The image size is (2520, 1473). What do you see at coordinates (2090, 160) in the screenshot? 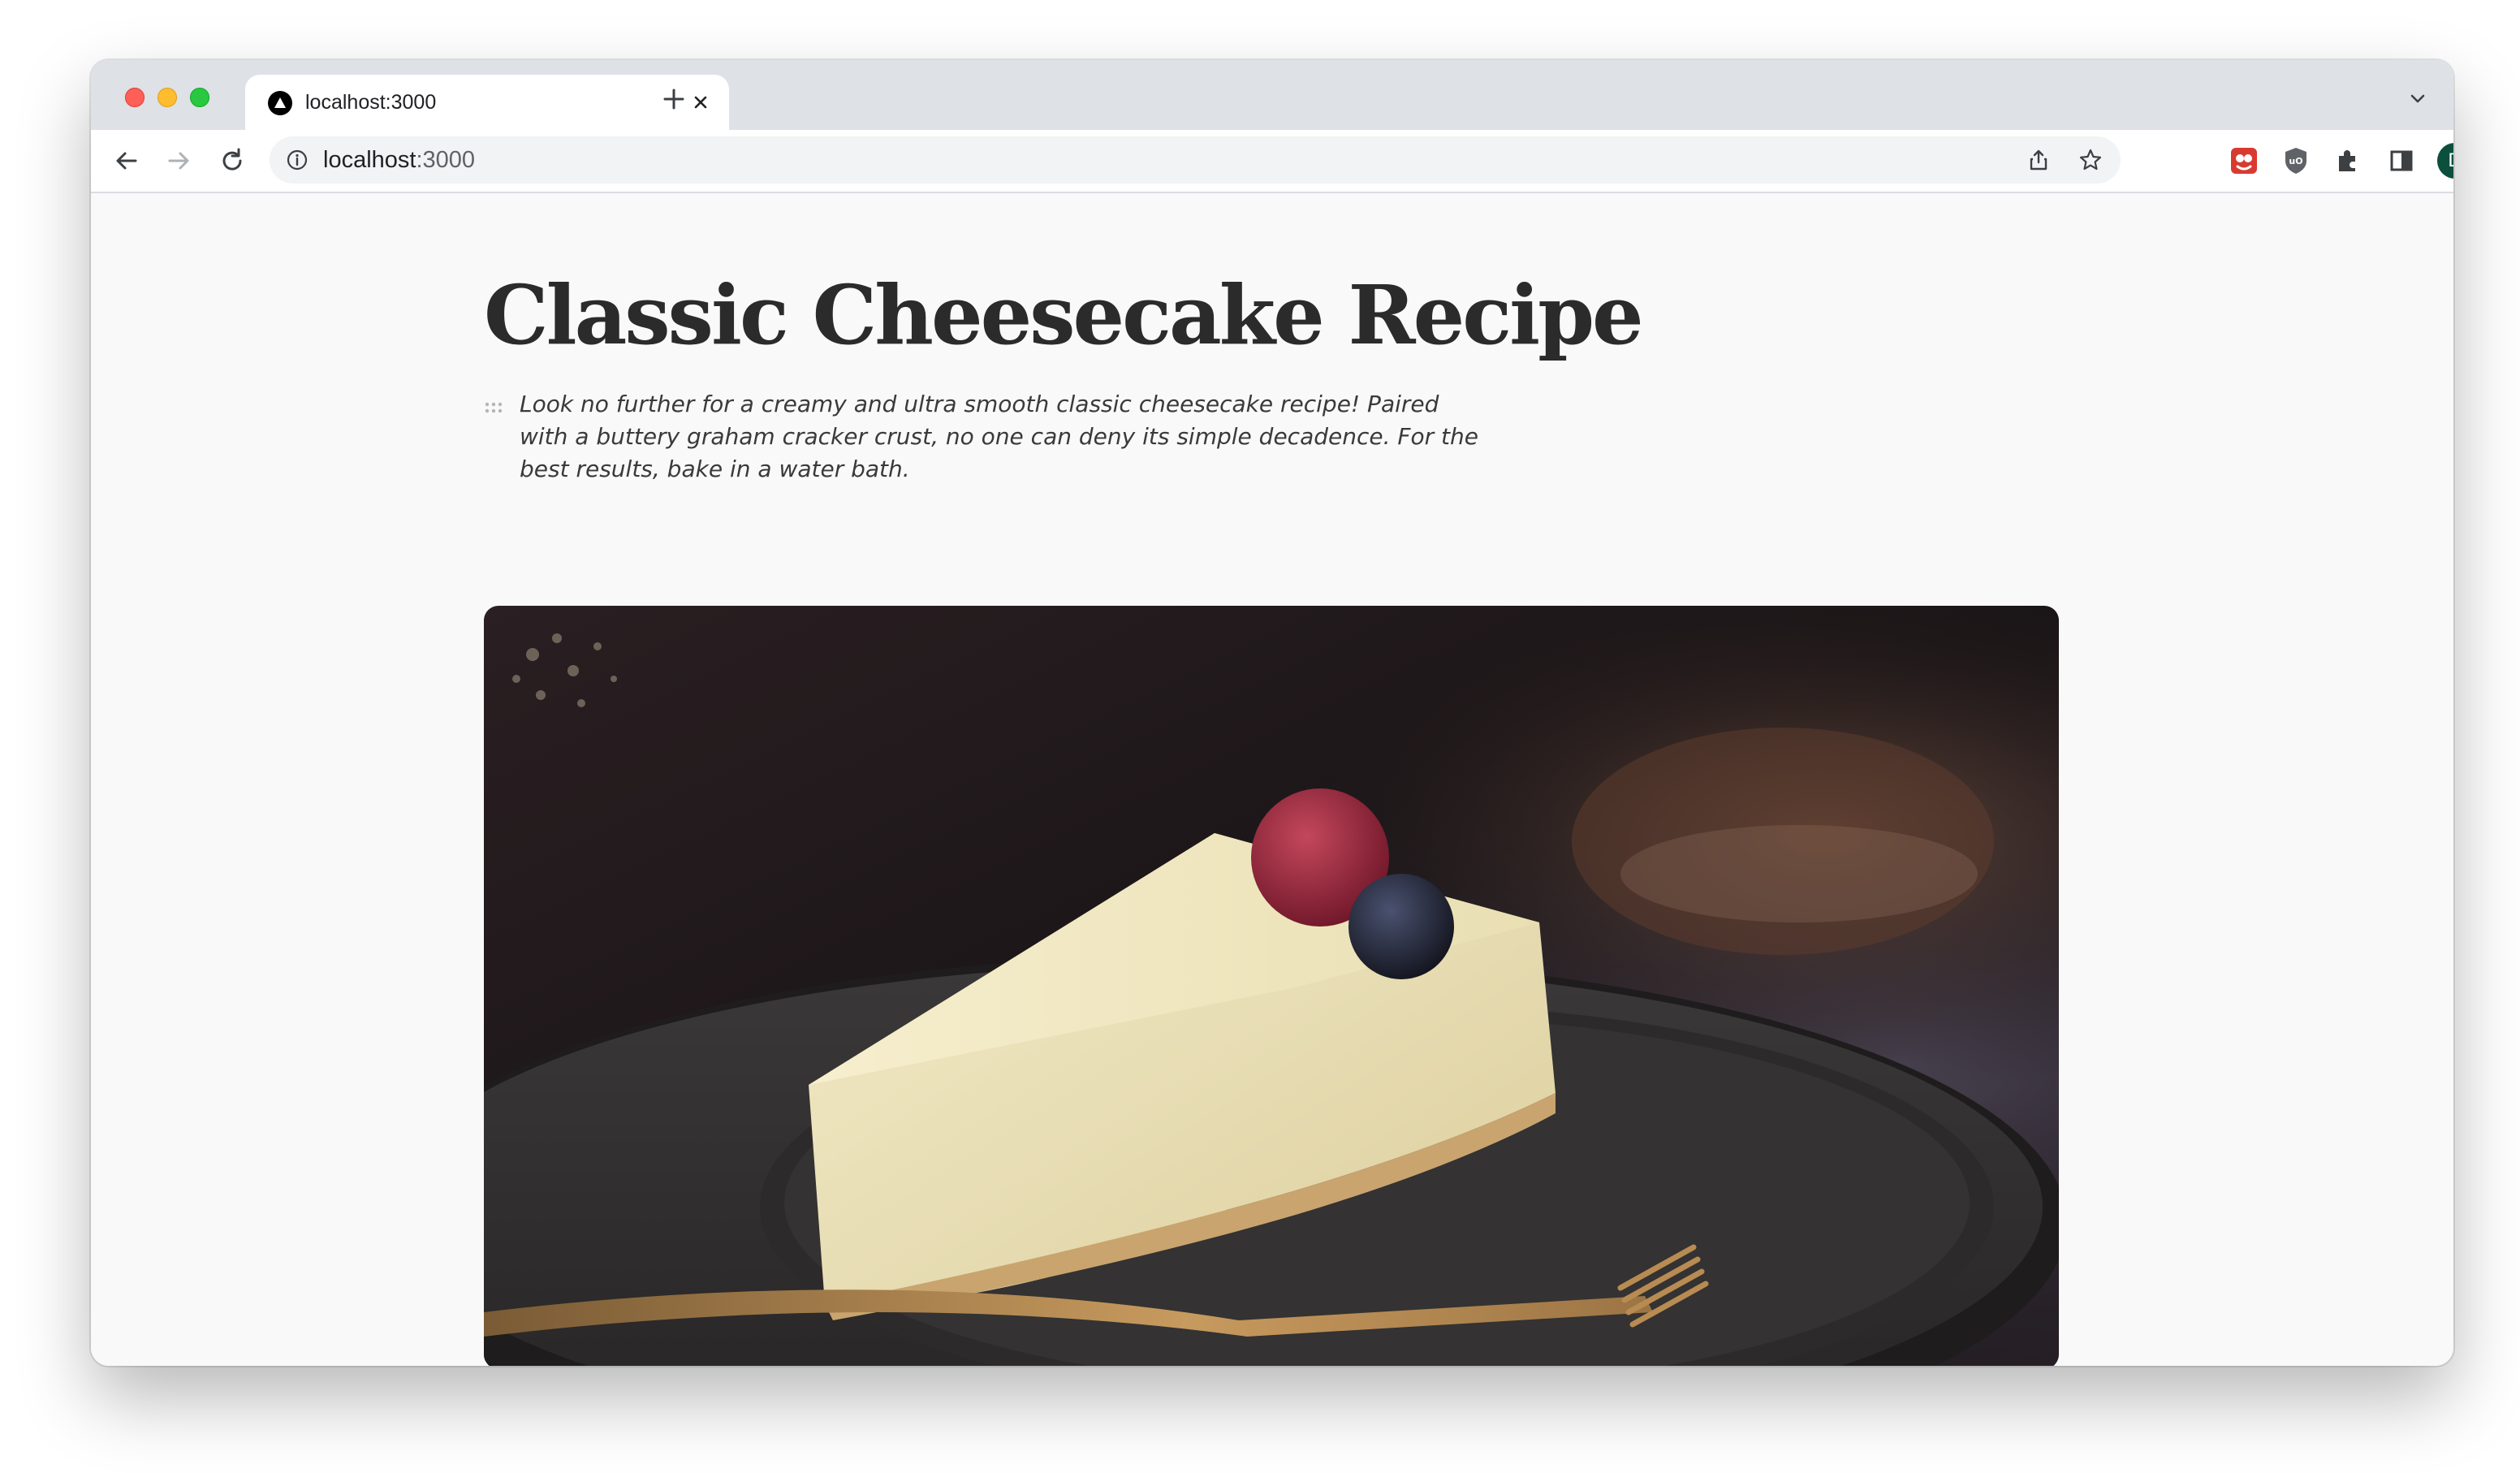
I see `bookmark-star-icon` at bounding box center [2090, 160].